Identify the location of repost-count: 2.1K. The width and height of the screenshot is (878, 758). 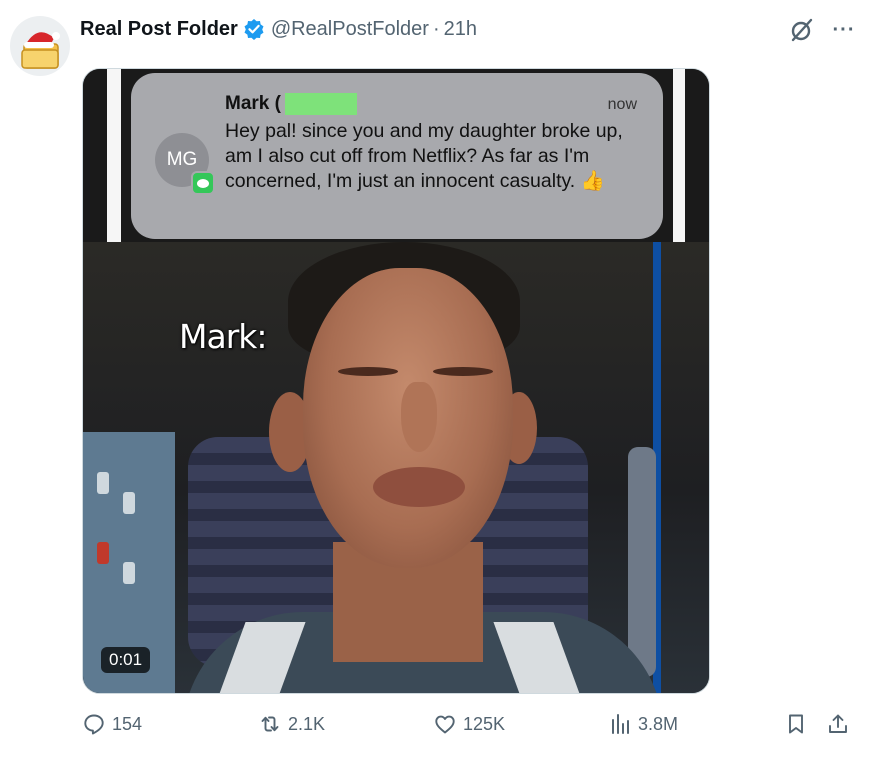
(307, 723).